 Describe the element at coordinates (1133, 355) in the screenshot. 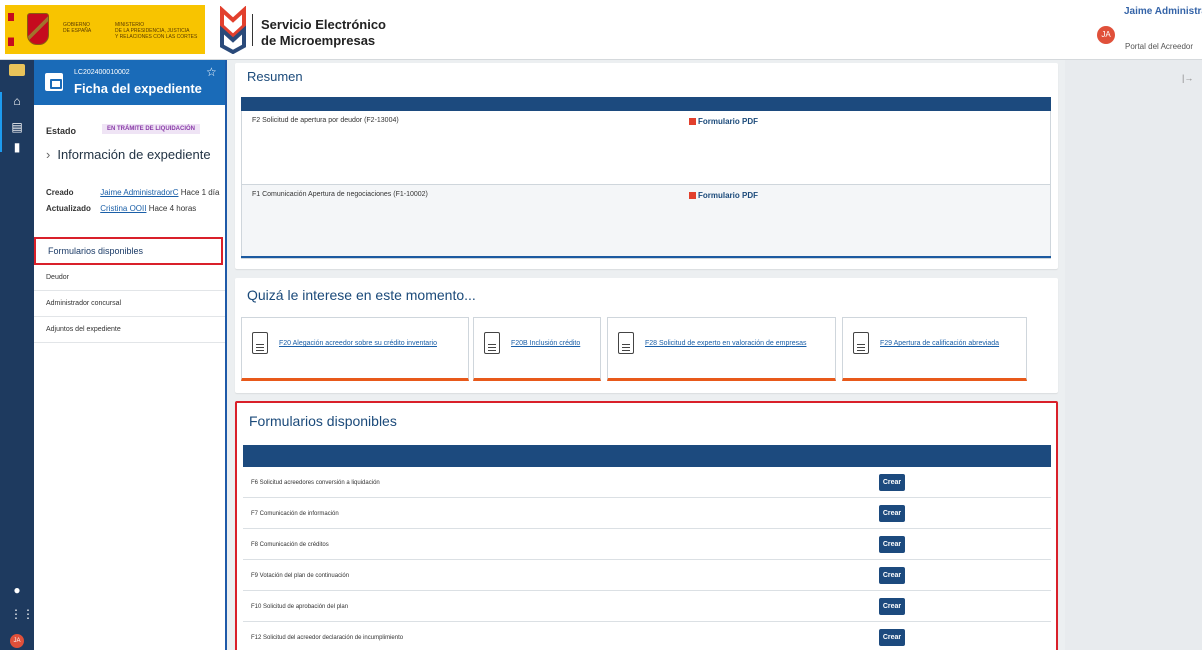

I see `right-panel: |→` at that location.